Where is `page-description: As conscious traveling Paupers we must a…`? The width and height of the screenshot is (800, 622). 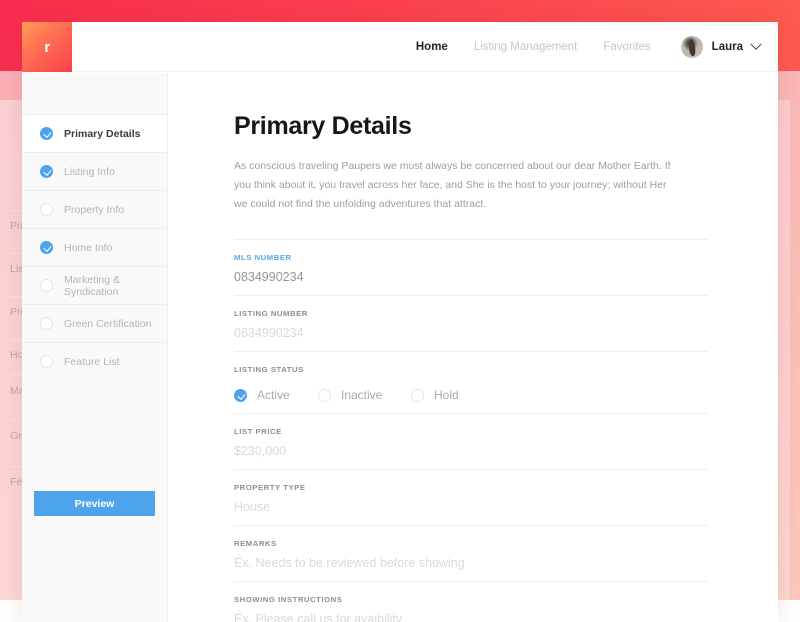
page-description: As conscious traveling Paupers we must a… is located at coordinates (456, 185).